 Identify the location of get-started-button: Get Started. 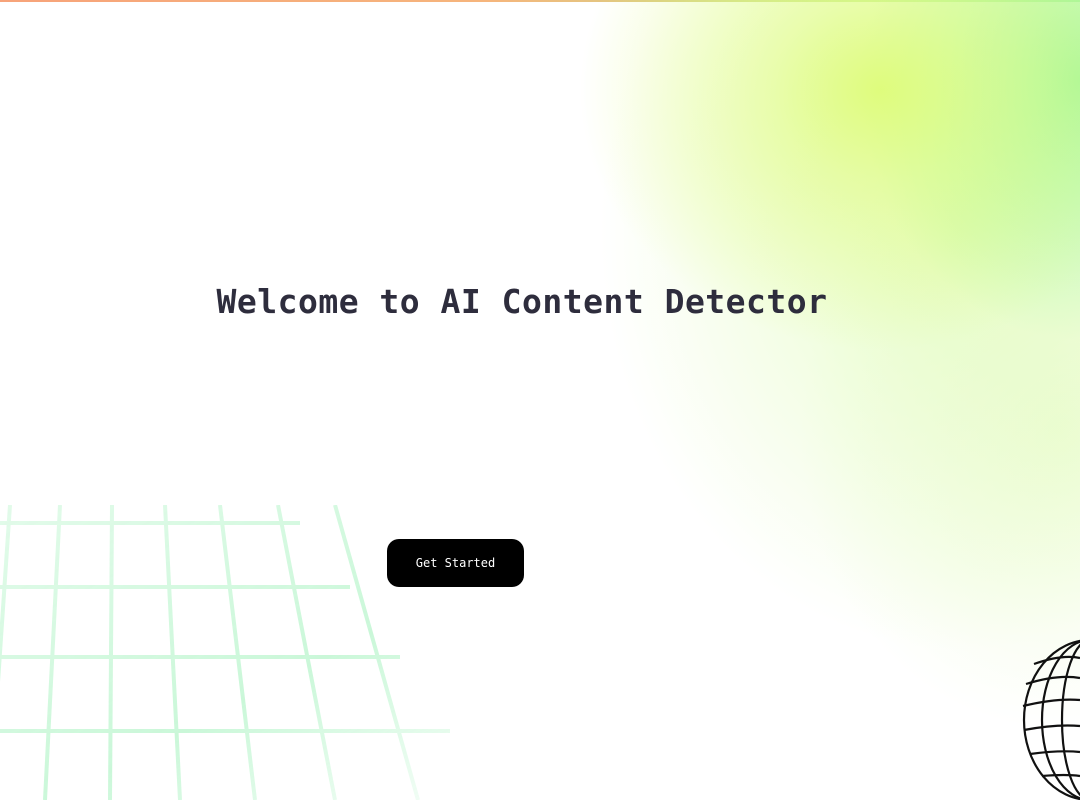
(455, 563).